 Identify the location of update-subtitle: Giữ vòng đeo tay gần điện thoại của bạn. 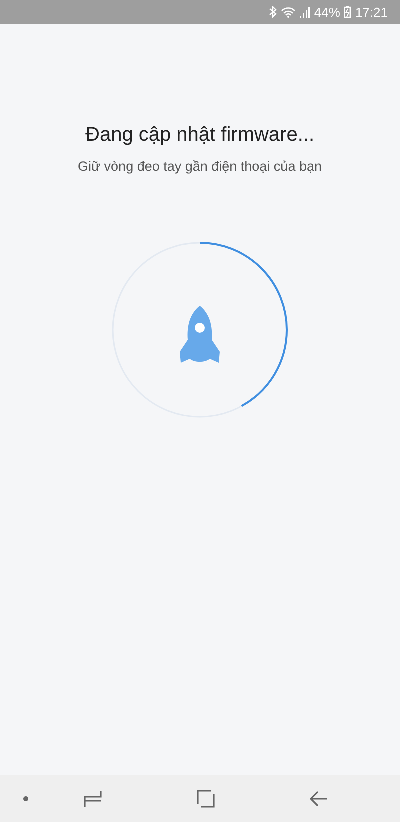
(200, 166).